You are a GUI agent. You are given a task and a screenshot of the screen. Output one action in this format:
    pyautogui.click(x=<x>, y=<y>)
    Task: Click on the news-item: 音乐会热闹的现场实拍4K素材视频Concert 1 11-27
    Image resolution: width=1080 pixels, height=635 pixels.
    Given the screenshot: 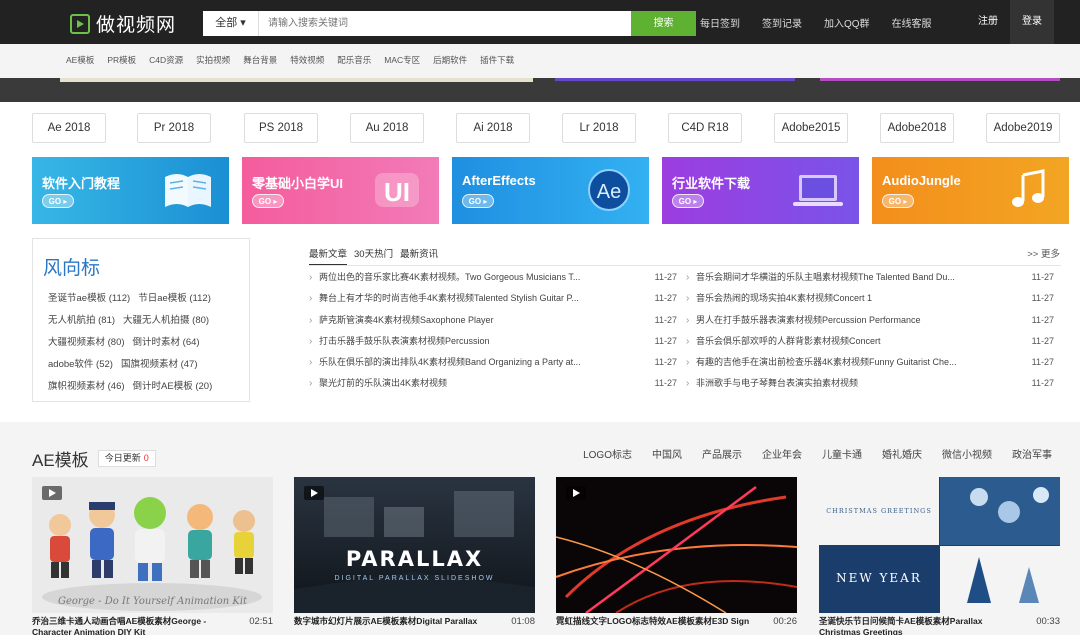 What is the action you would take?
    pyautogui.click(x=870, y=302)
    